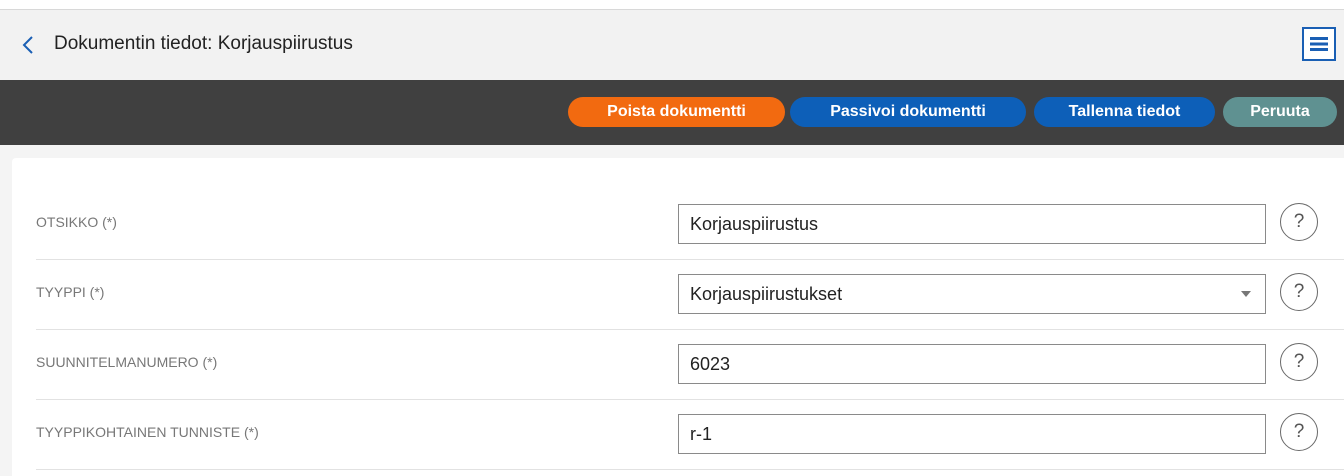 This screenshot has height=476, width=1344. What do you see at coordinates (766, 294) in the screenshot?
I see `type-select-value: Korjauspiirustukset` at bounding box center [766, 294].